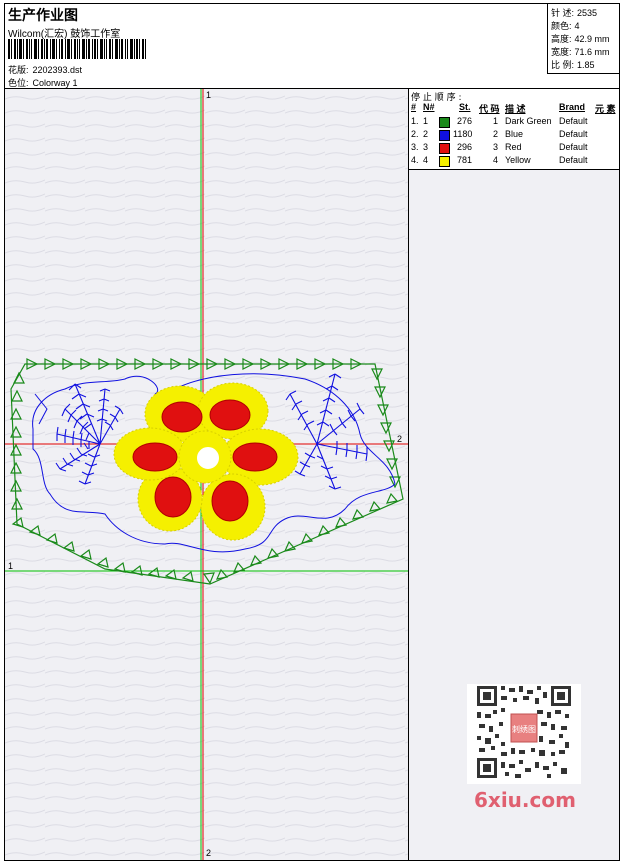 This screenshot has width=620, height=861. I want to click on row-desc: Blue, so click(514, 134).